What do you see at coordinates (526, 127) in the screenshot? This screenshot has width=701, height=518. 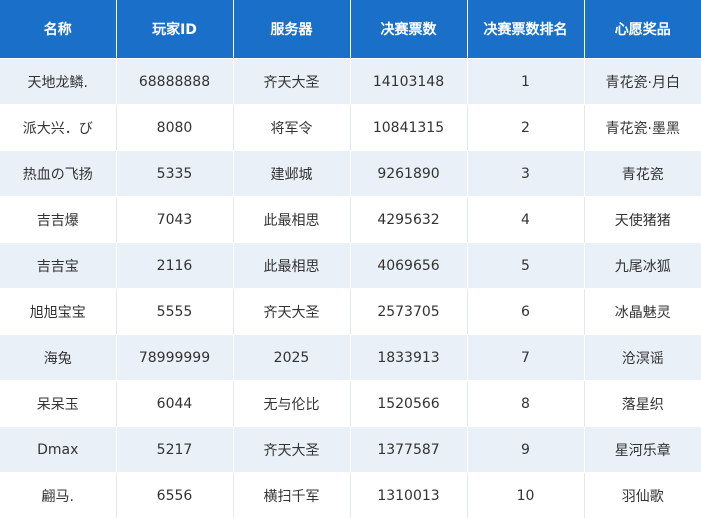 I see `cell-final-rank: 2` at bounding box center [526, 127].